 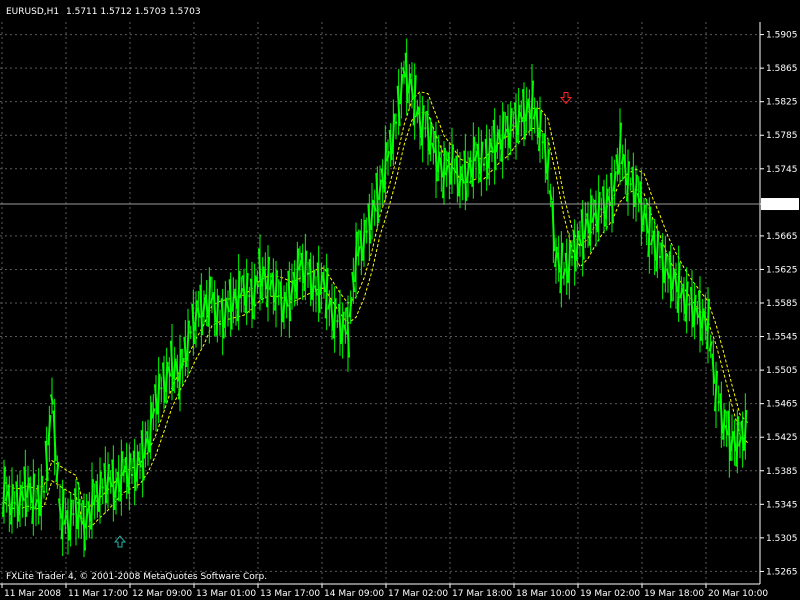 What do you see at coordinates (782, 136) in the screenshot?
I see `y-tick-label: 1.5785` at bounding box center [782, 136].